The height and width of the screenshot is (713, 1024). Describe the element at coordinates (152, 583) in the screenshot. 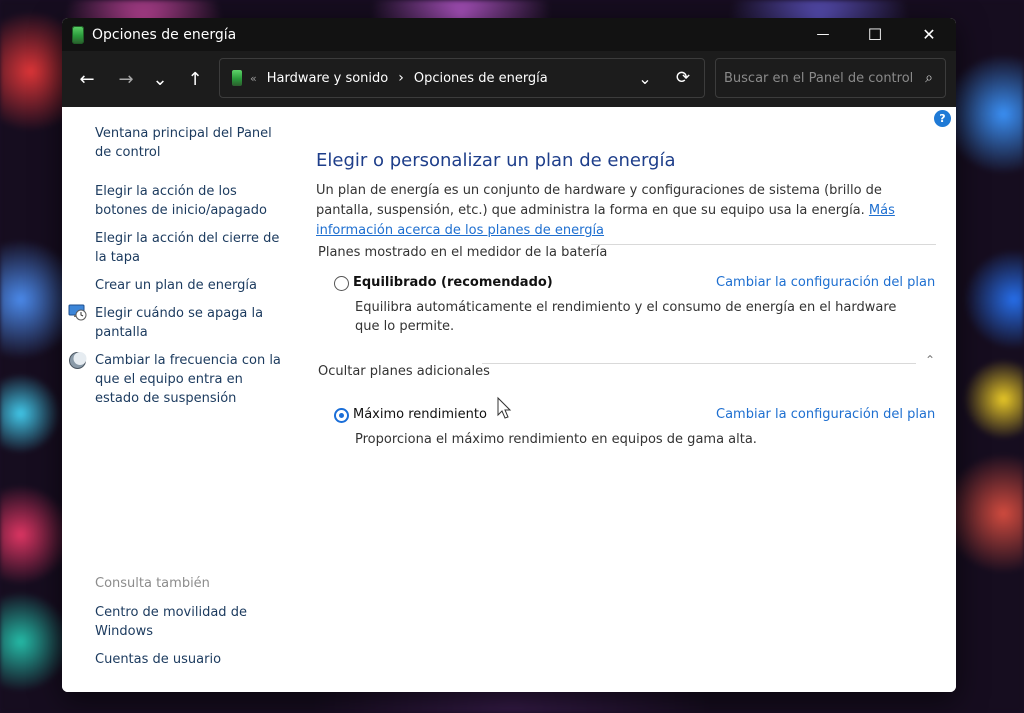

I see `see-also-heading: Consulta también` at that location.